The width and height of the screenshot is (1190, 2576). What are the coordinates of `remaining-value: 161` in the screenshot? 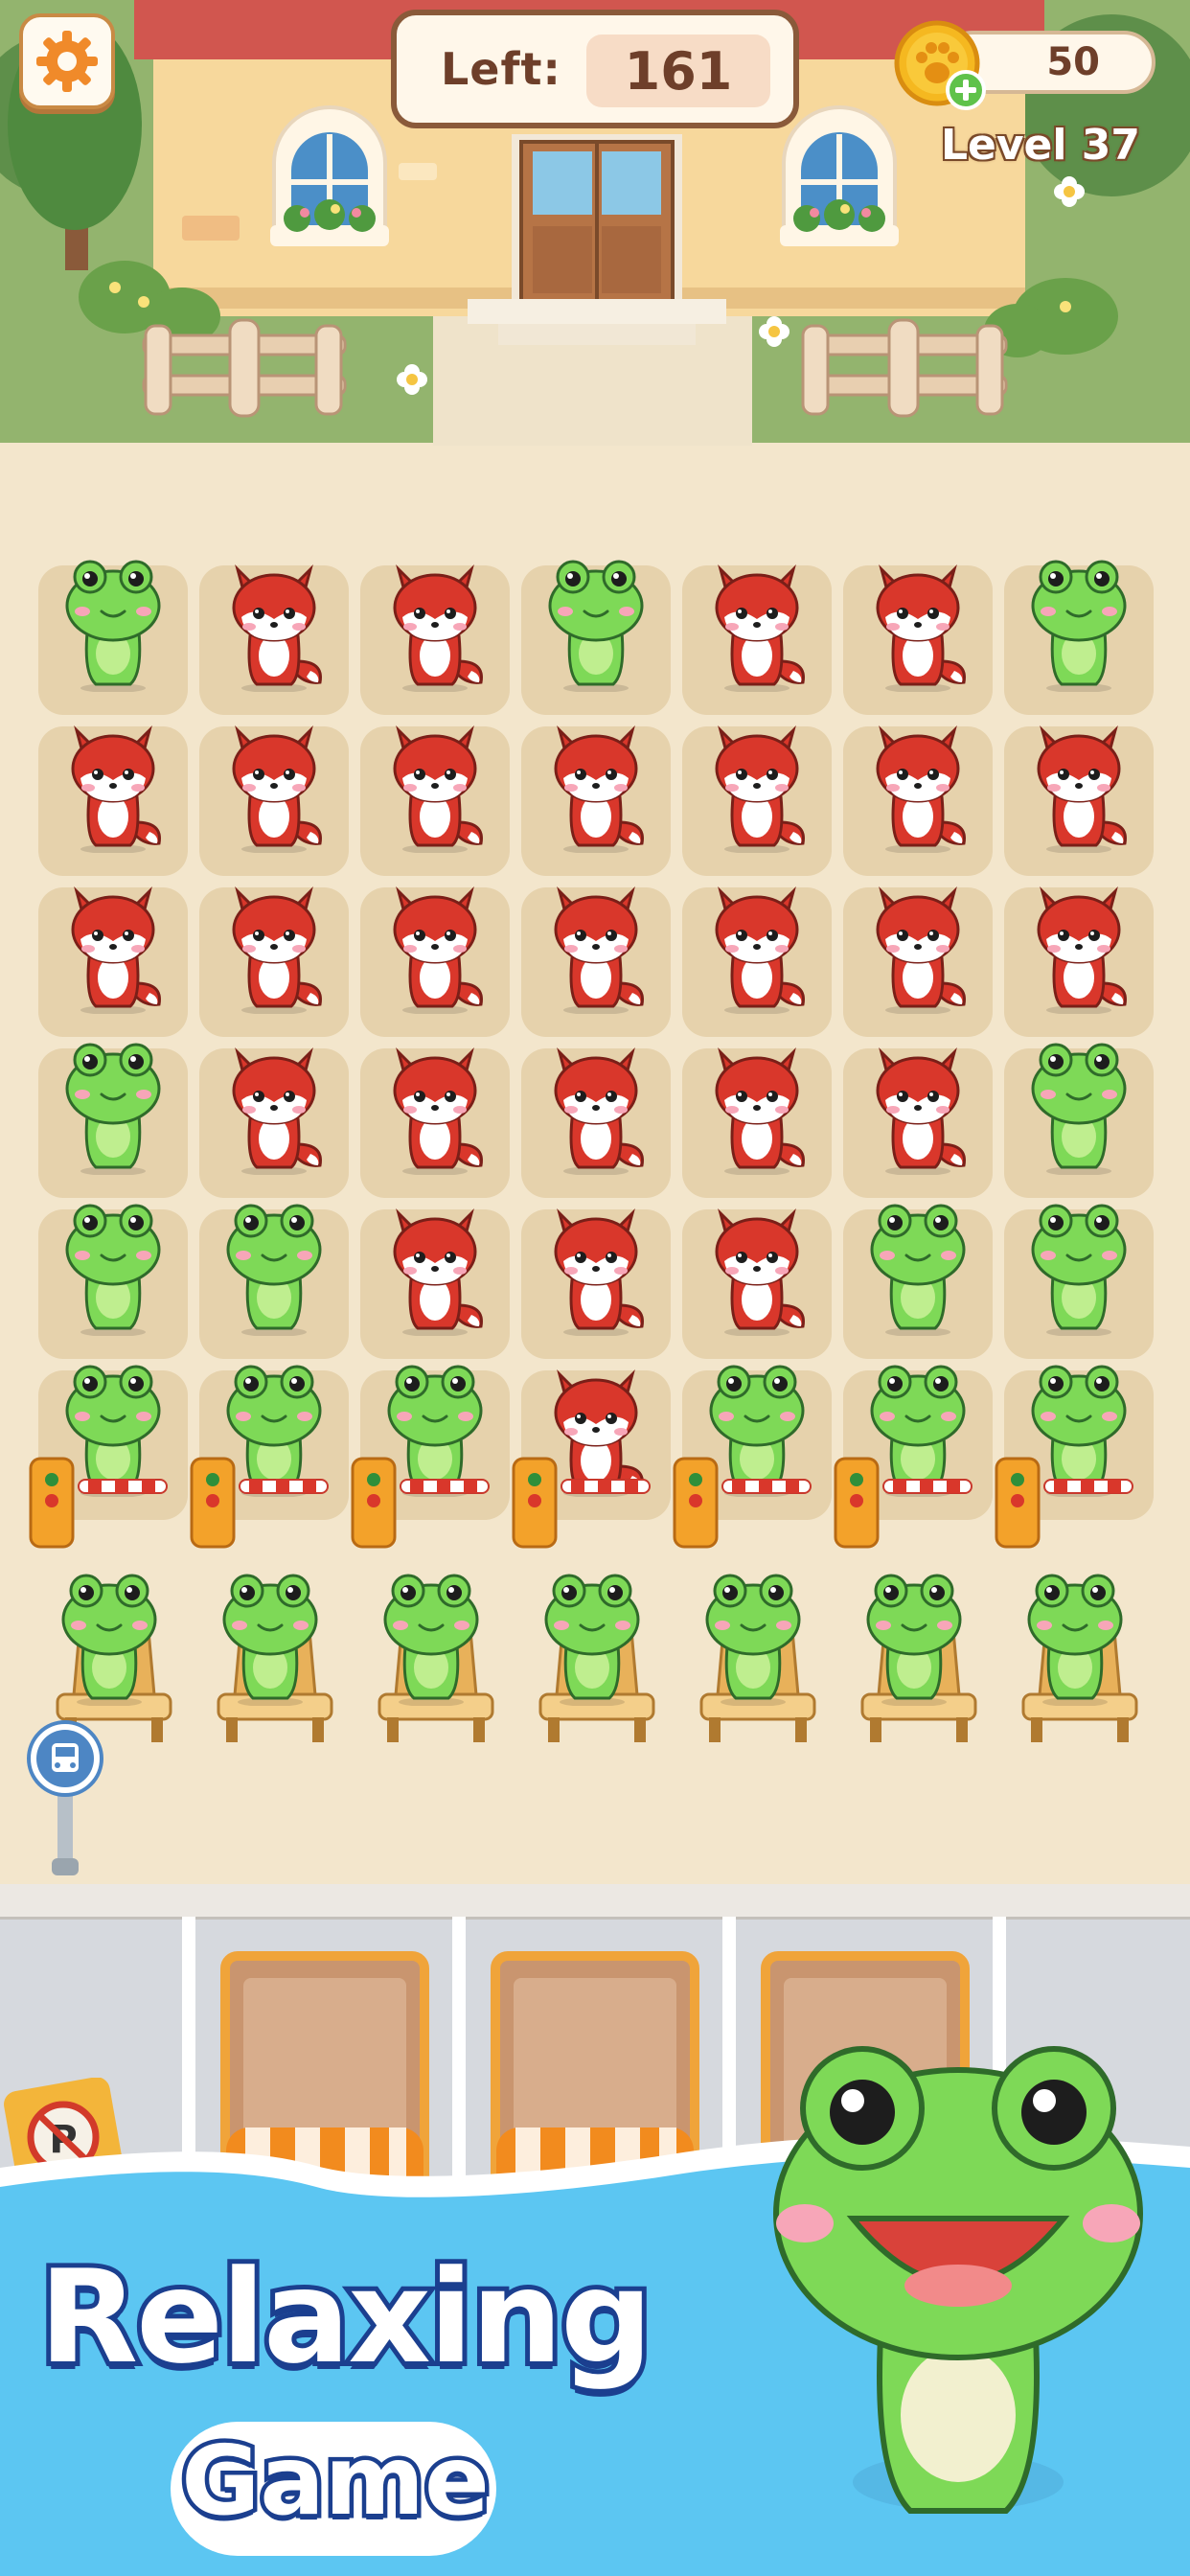 It's located at (678, 70).